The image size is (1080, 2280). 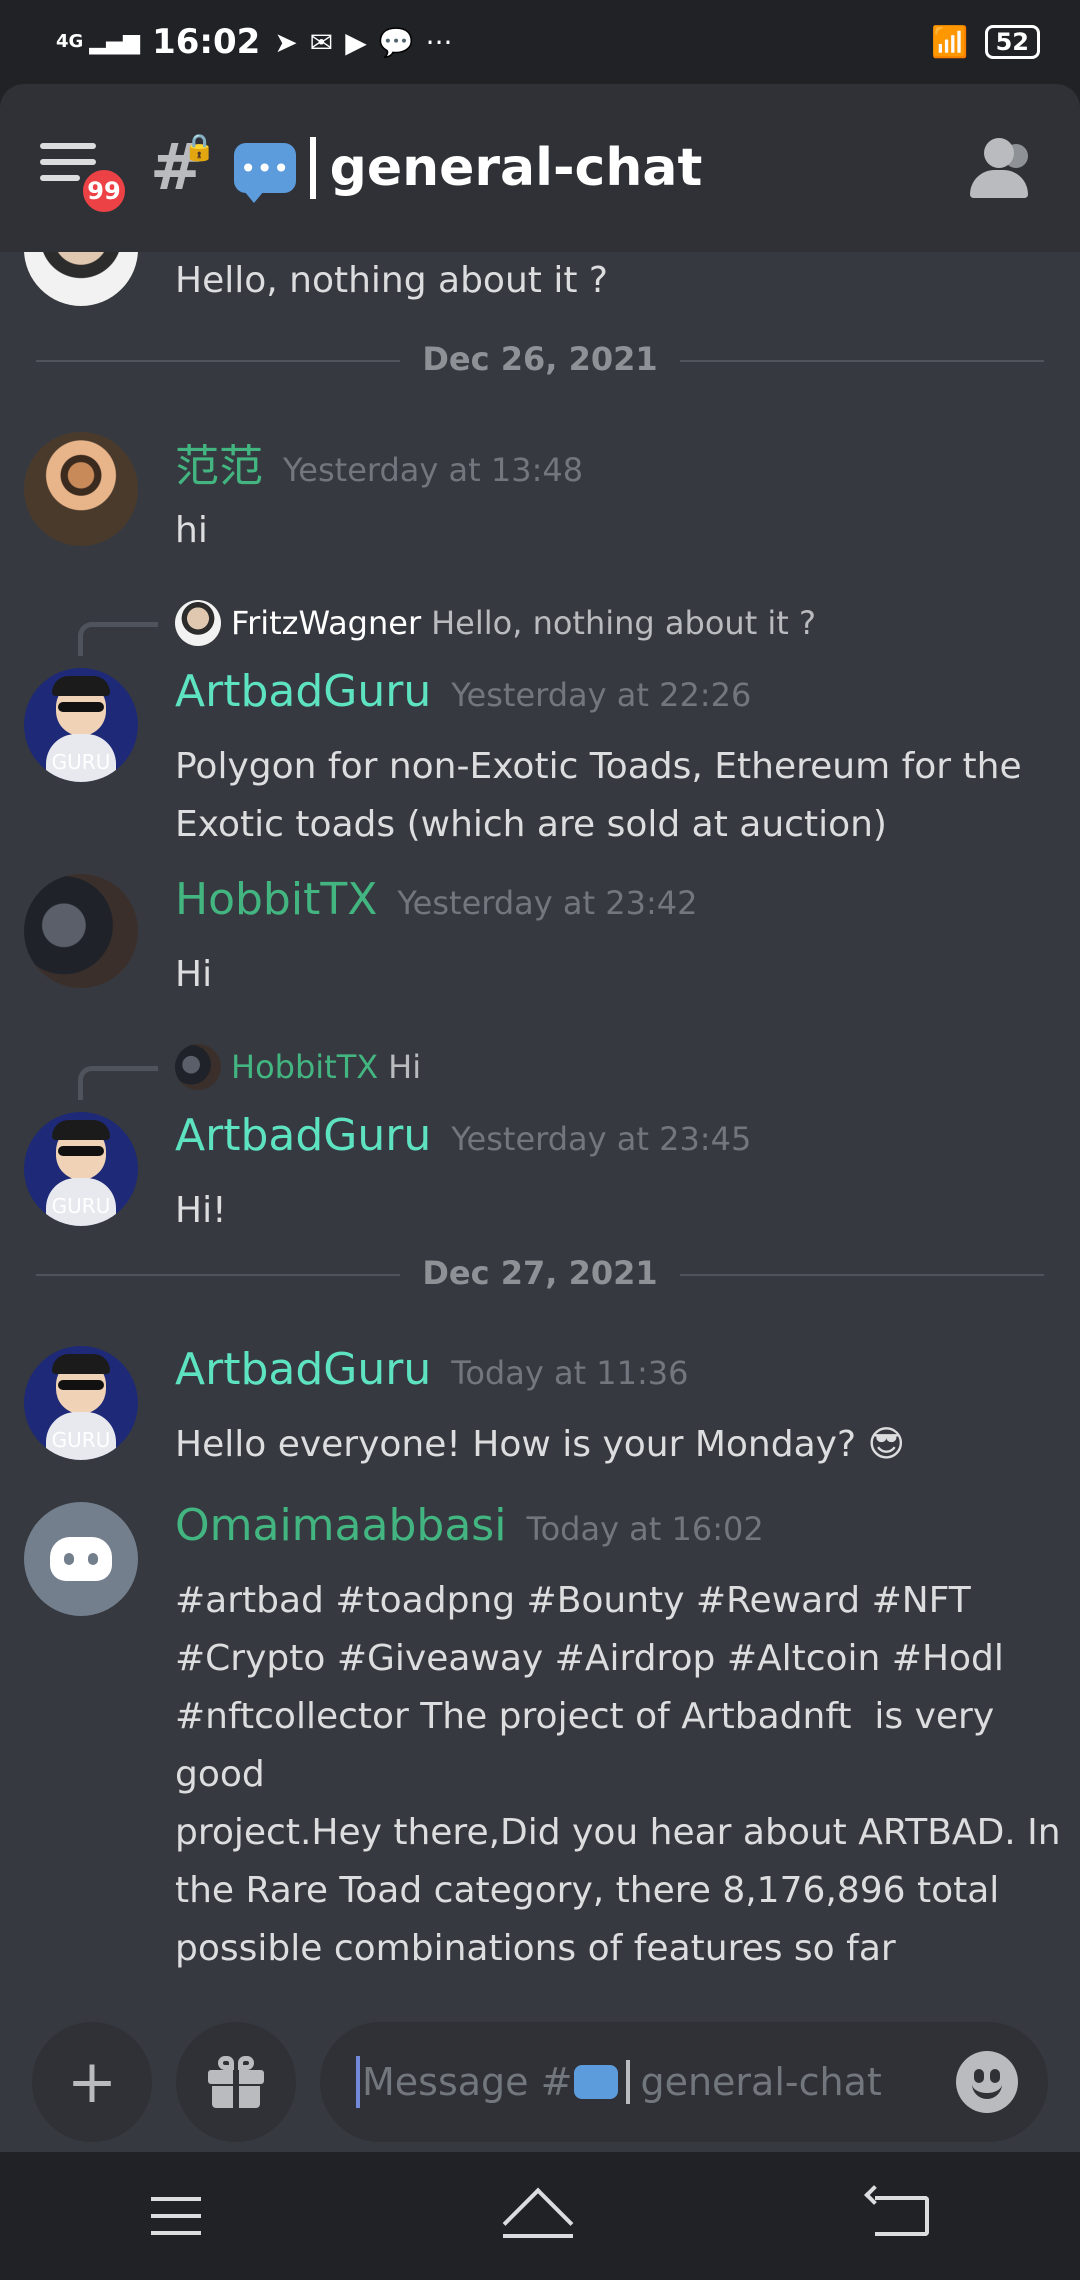 What do you see at coordinates (432, 1369) in the screenshot?
I see `message-header: ArtbadGuru Today at 11:36` at bounding box center [432, 1369].